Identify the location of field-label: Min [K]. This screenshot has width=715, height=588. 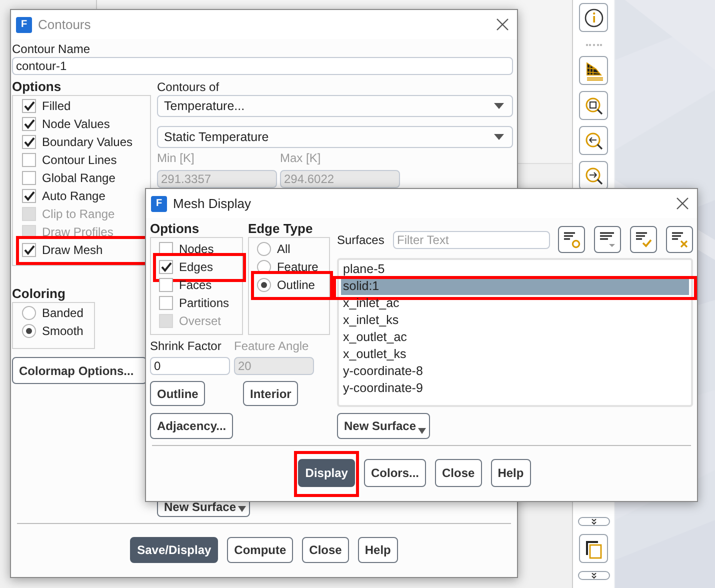
(176, 158).